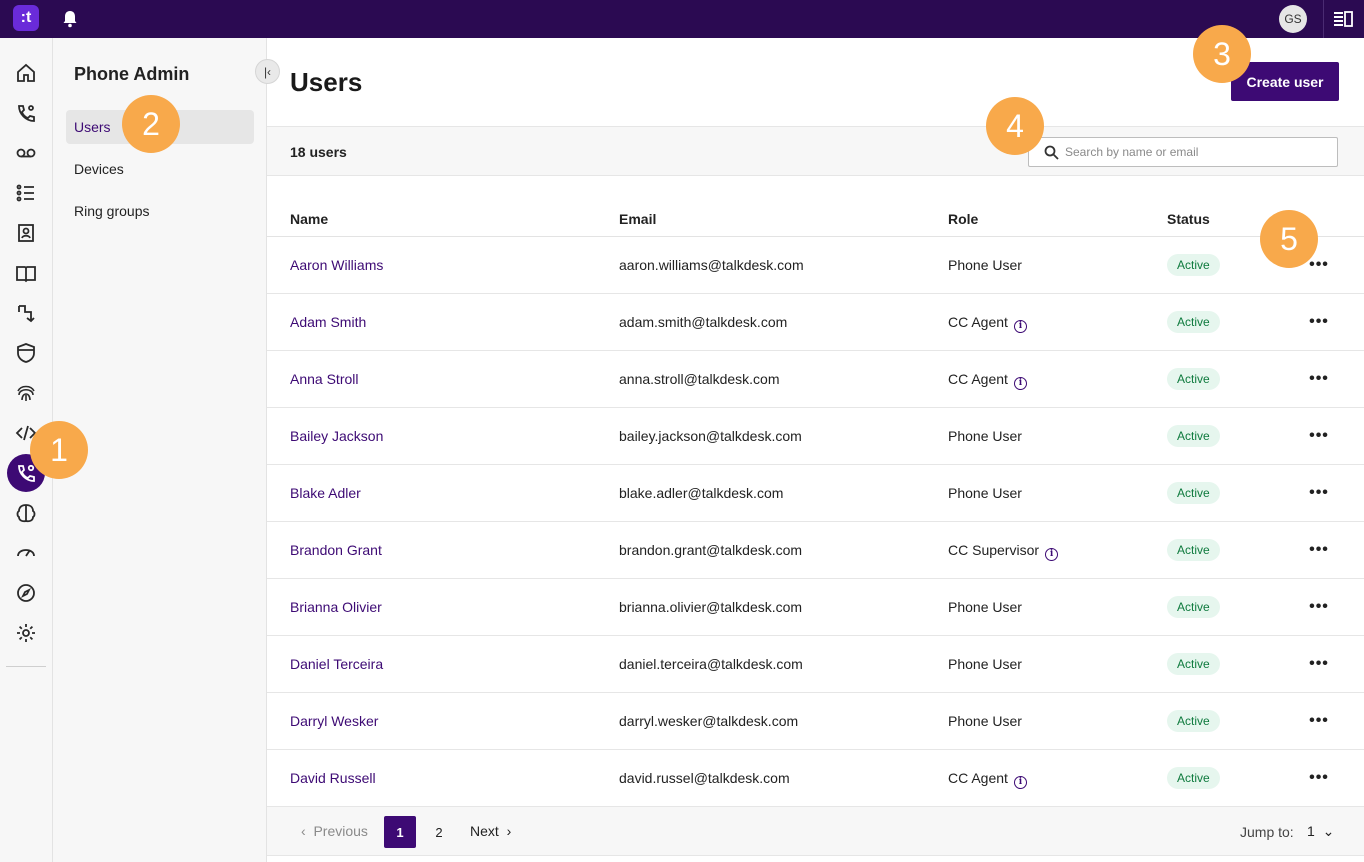 The image size is (1364, 862). I want to click on jump-to-select: 1 ⌄, so click(1320, 831).